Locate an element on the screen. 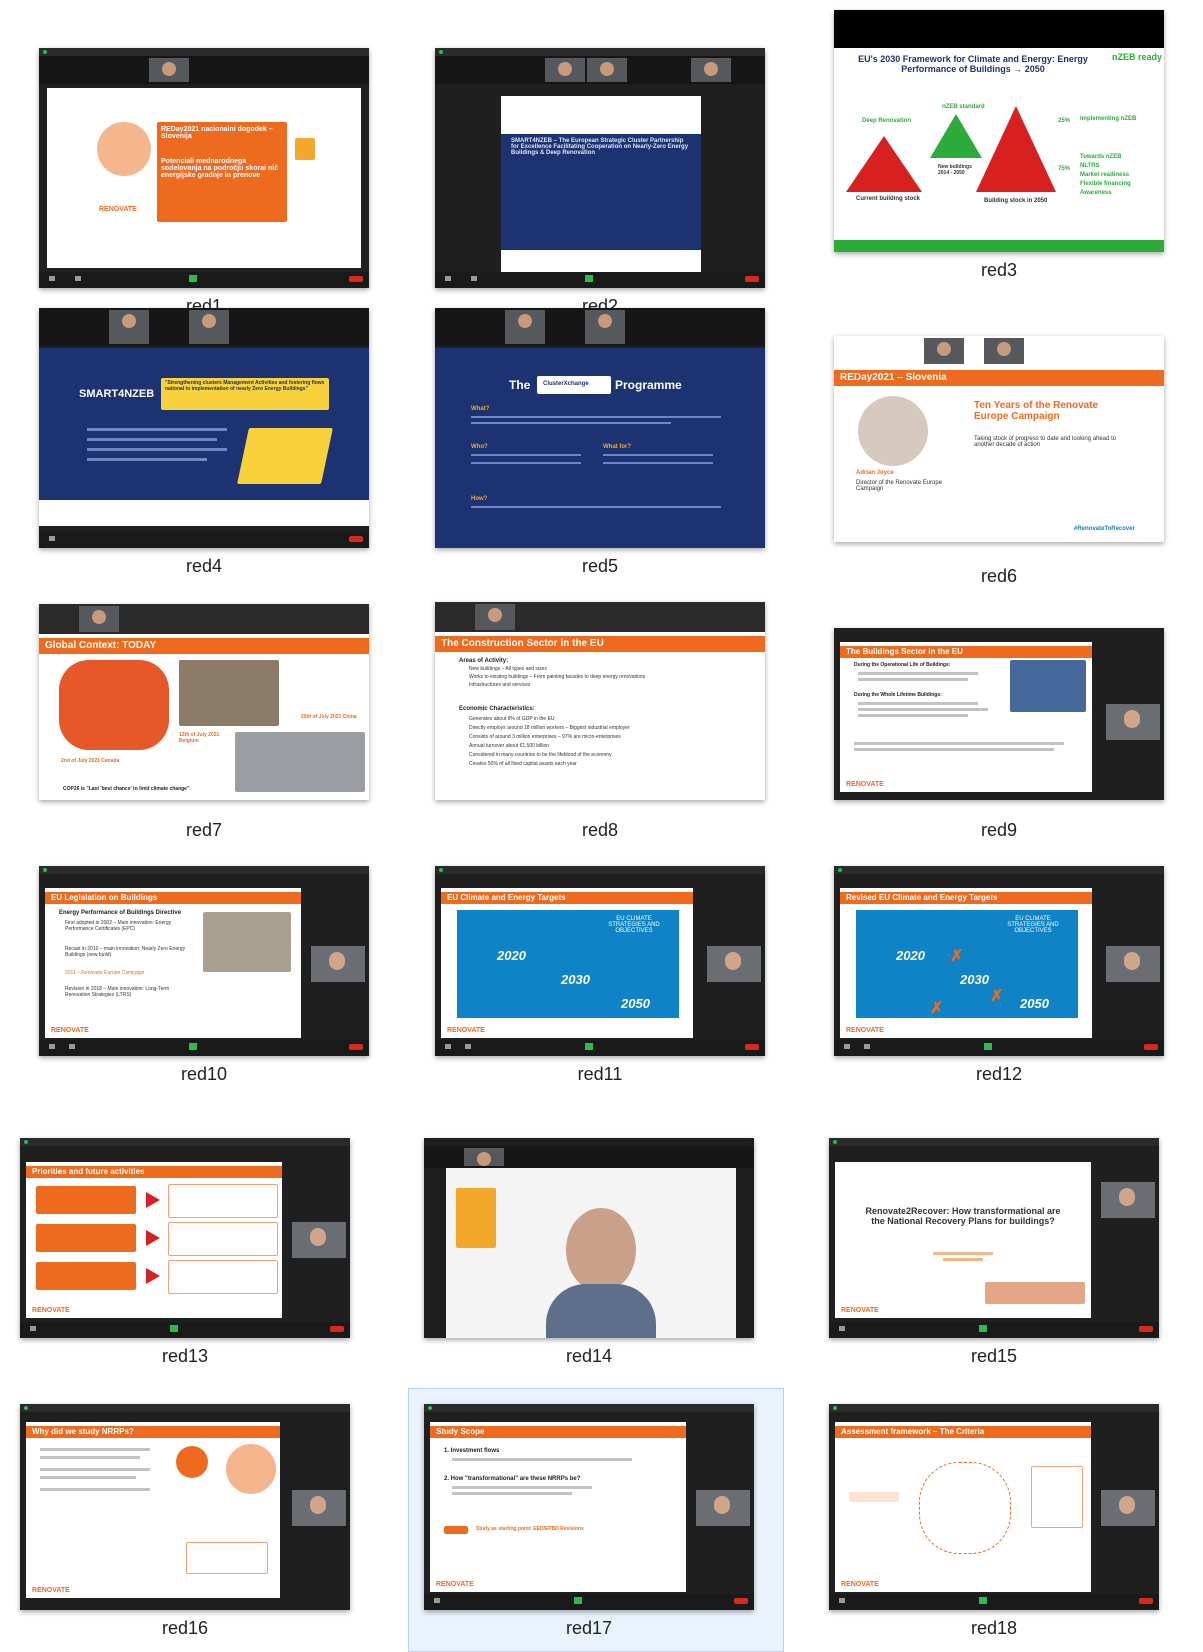 This screenshot has height=1652, width=1203. slide: Why did we study NRRPs? RENOVATE is located at coordinates (153, 1510).